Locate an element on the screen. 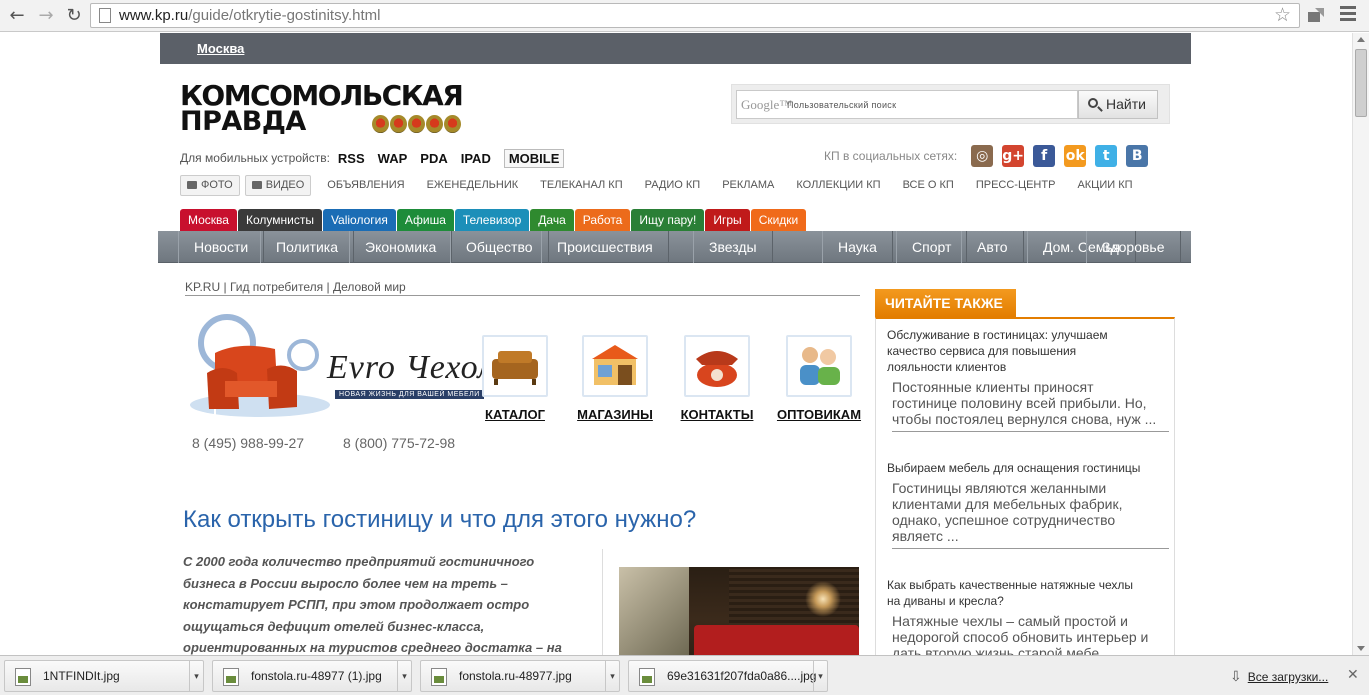 The width and height of the screenshot is (1369, 695). mobile-wap: WAP is located at coordinates (393, 158).